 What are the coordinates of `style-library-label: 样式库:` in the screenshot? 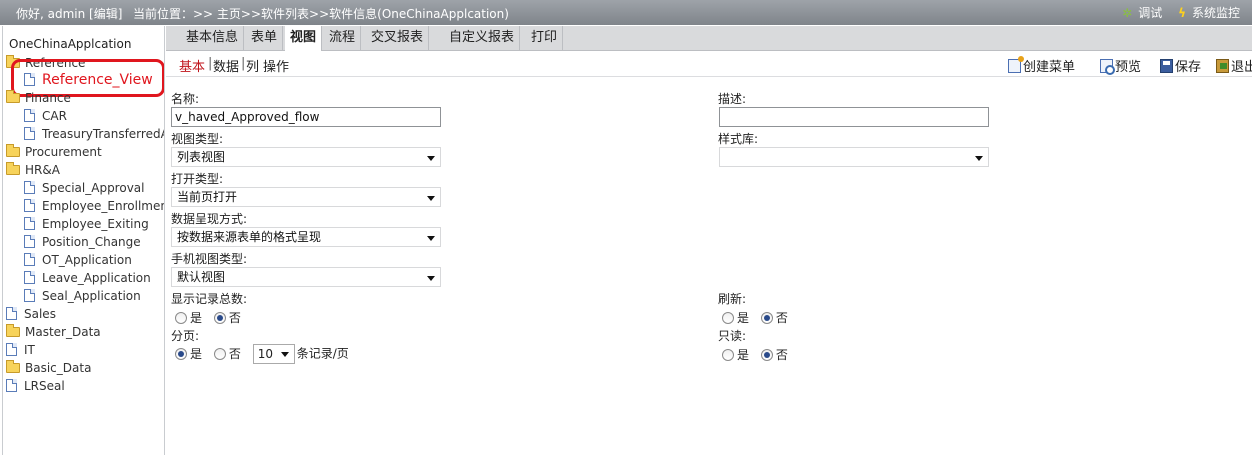 It's located at (738, 139).